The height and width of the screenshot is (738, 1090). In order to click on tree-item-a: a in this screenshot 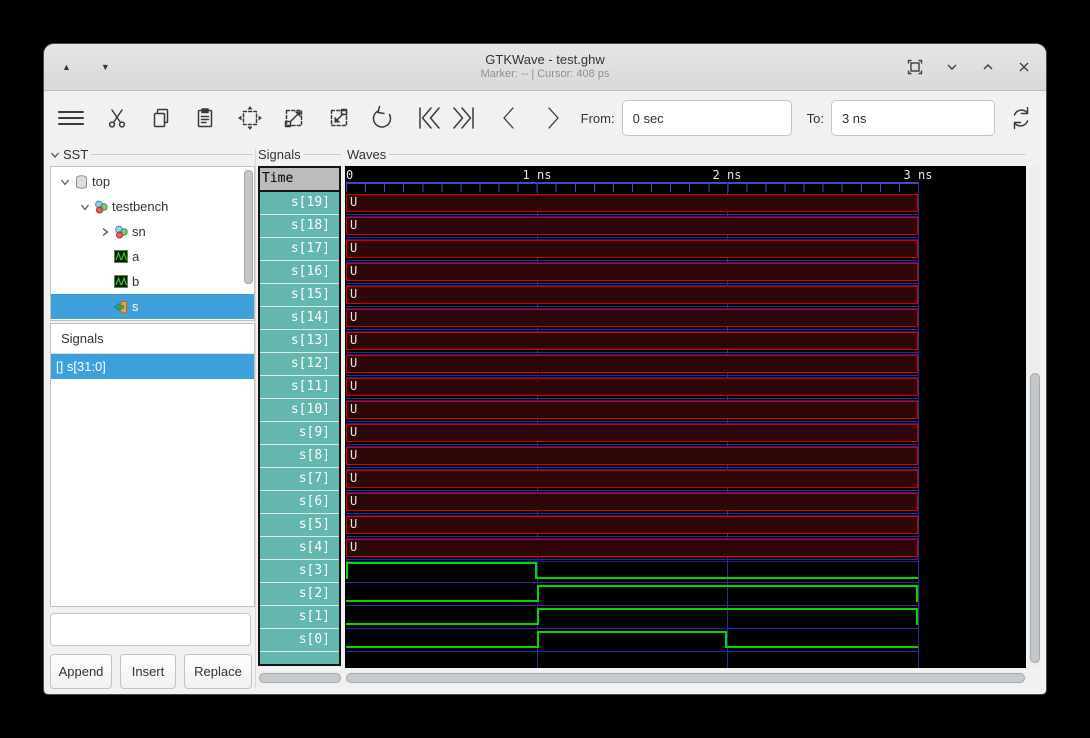, I will do `click(152, 256)`.